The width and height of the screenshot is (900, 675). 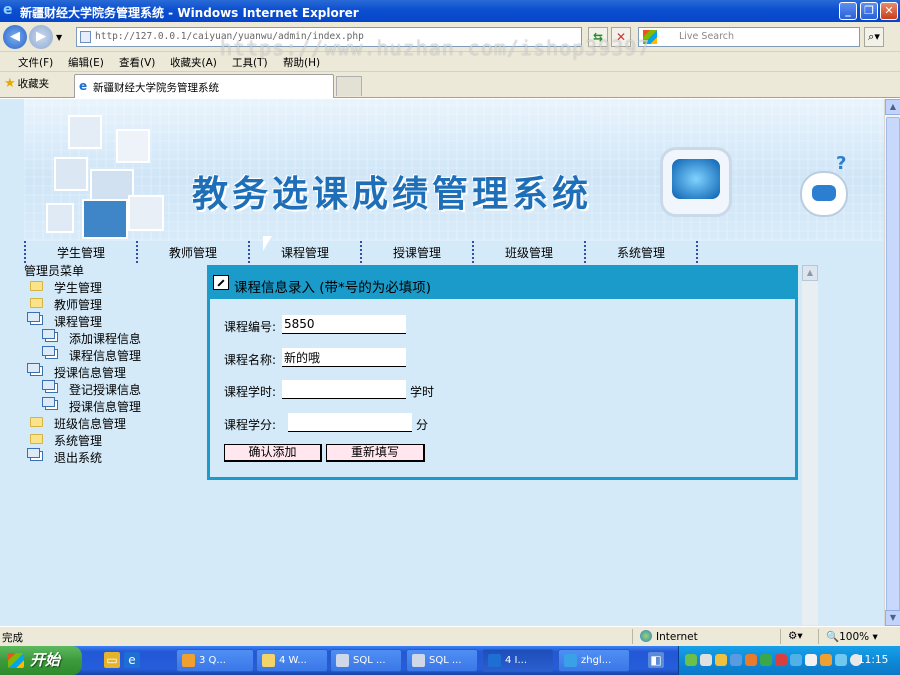 What do you see at coordinates (697, 252) in the screenshot?
I see `nav-divider` at bounding box center [697, 252].